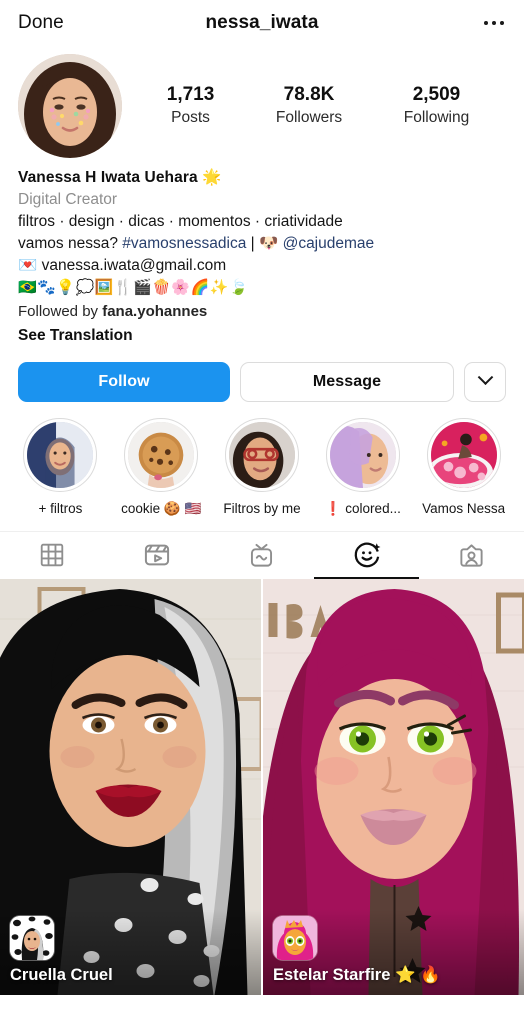 The height and width of the screenshot is (1024, 524). What do you see at coordinates (60, 312) in the screenshot?
I see `followed-by-prefix: Followed by` at bounding box center [60, 312].